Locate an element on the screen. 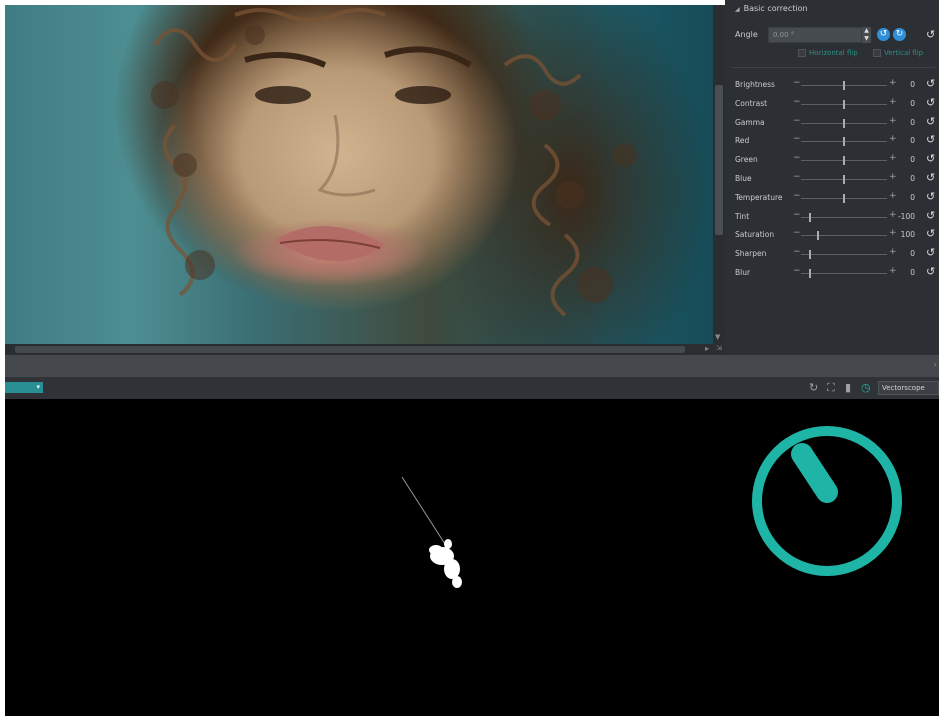  section-header: ◢ Basic correction is located at coordinates (771, 8).